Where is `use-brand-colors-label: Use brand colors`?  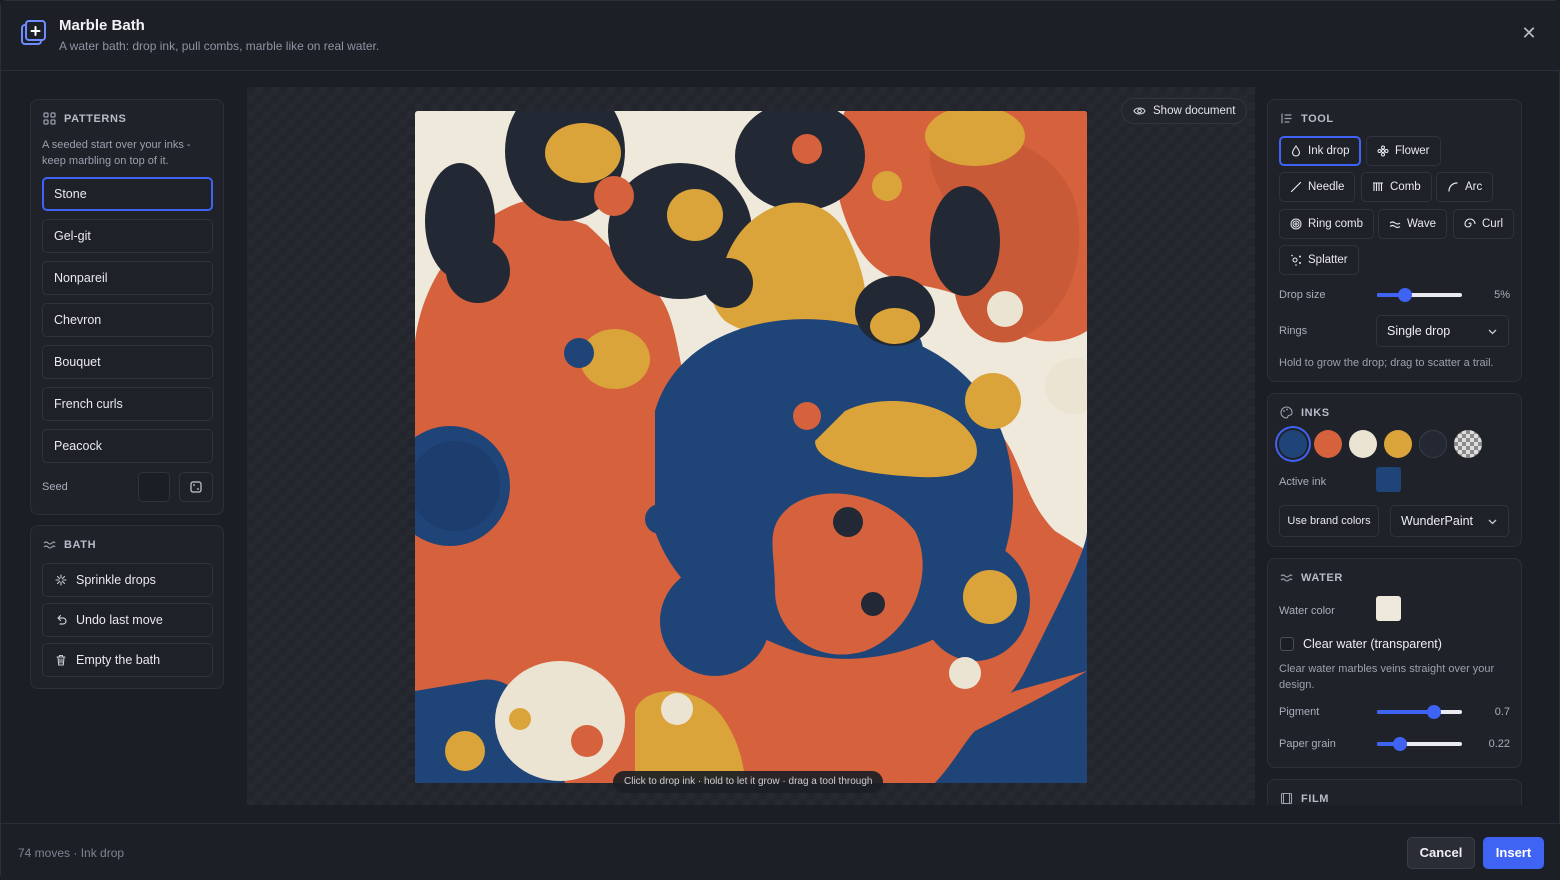
use-brand-colors-label: Use brand colors is located at coordinates (1329, 521).